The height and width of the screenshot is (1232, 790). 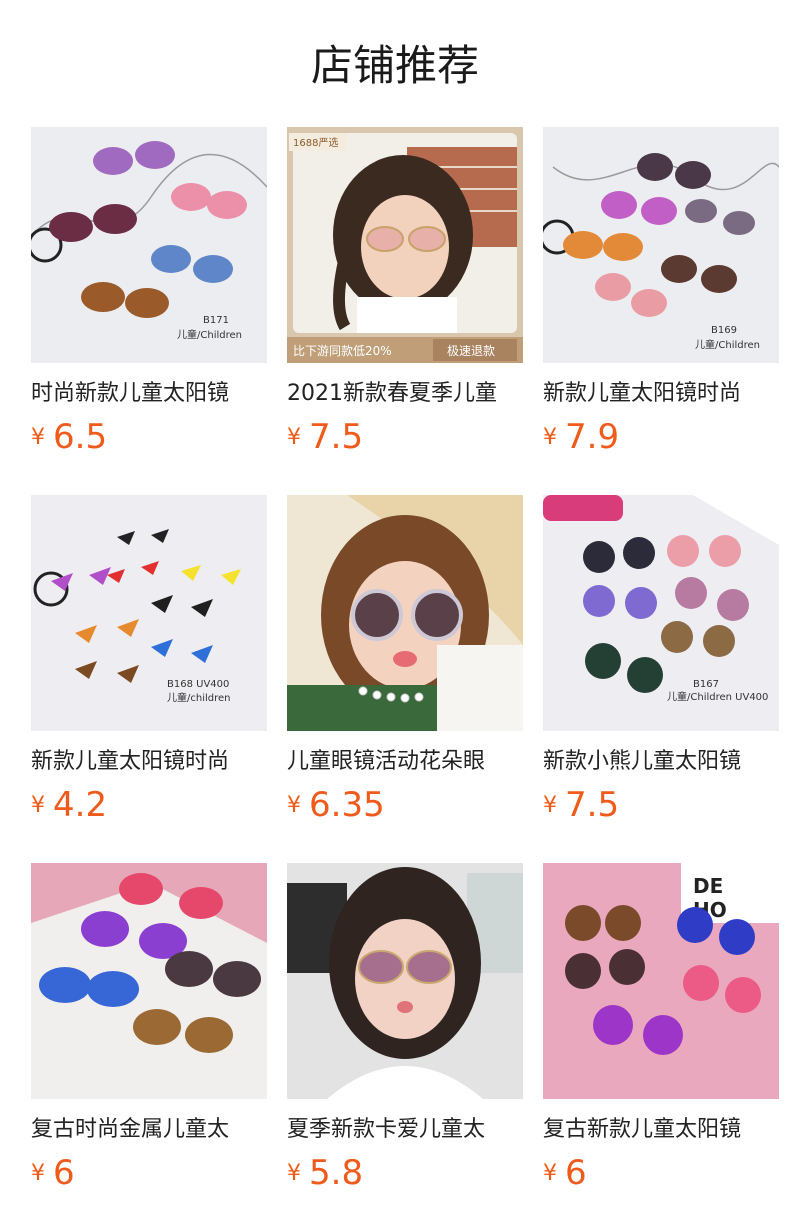 I want to click on image-label: B168 UV400, so click(x=198, y=684).